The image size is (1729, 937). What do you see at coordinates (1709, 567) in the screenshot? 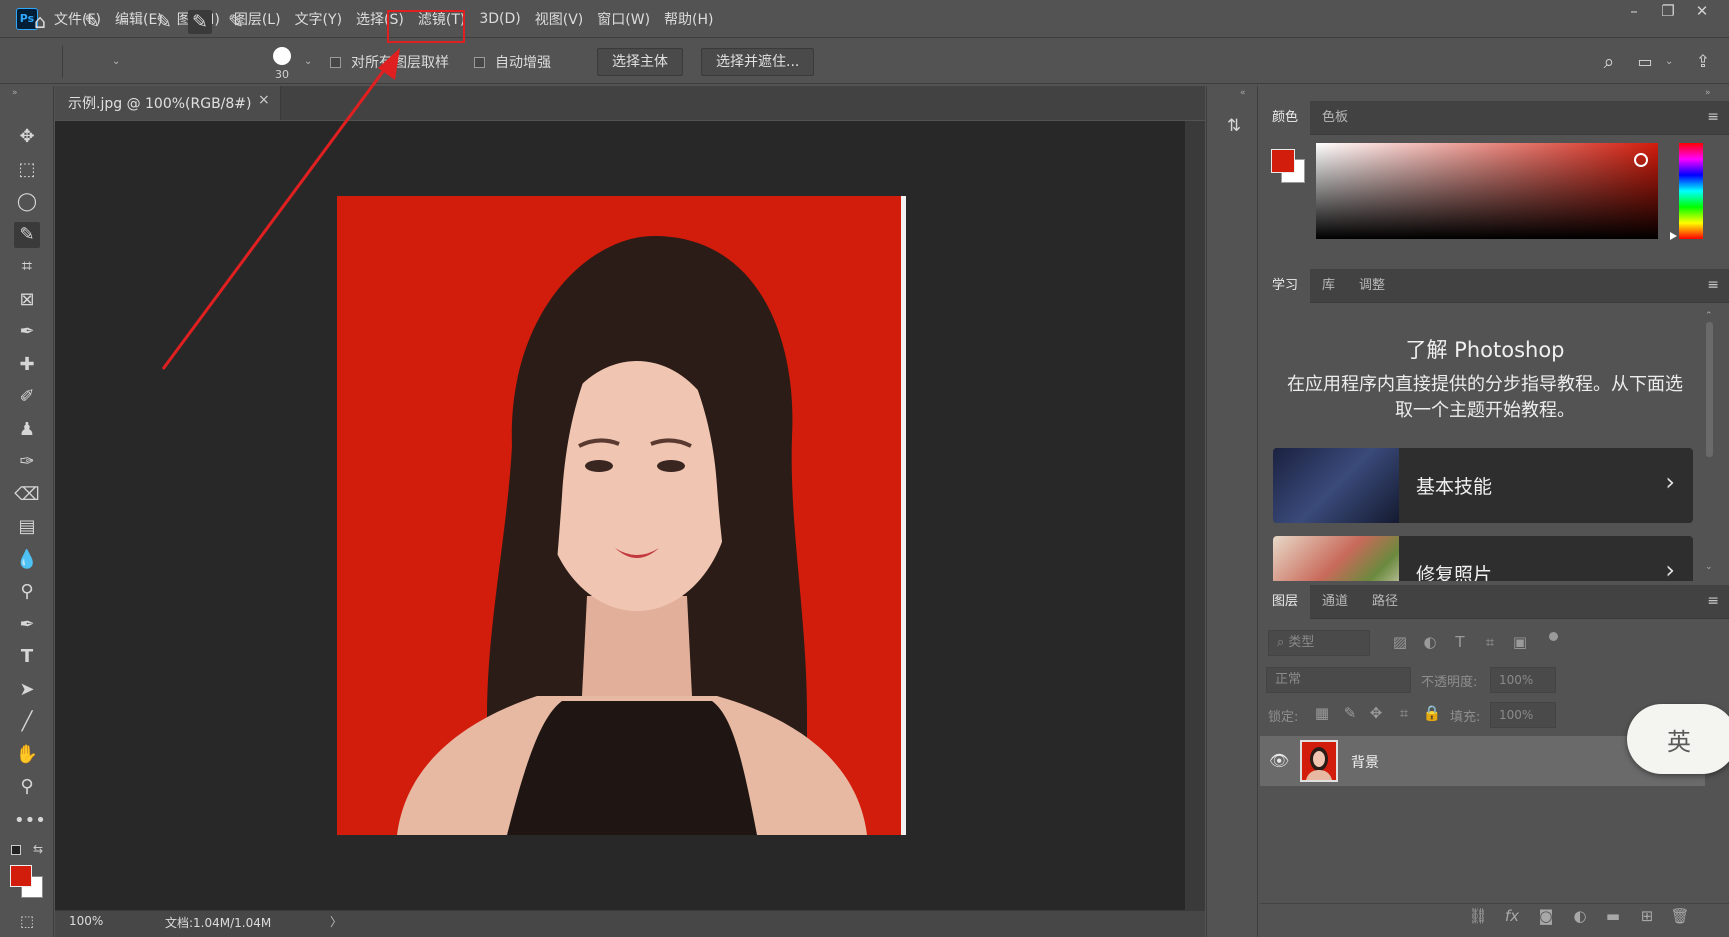
I see `scroll-down-icon: ⌄` at bounding box center [1709, 567].